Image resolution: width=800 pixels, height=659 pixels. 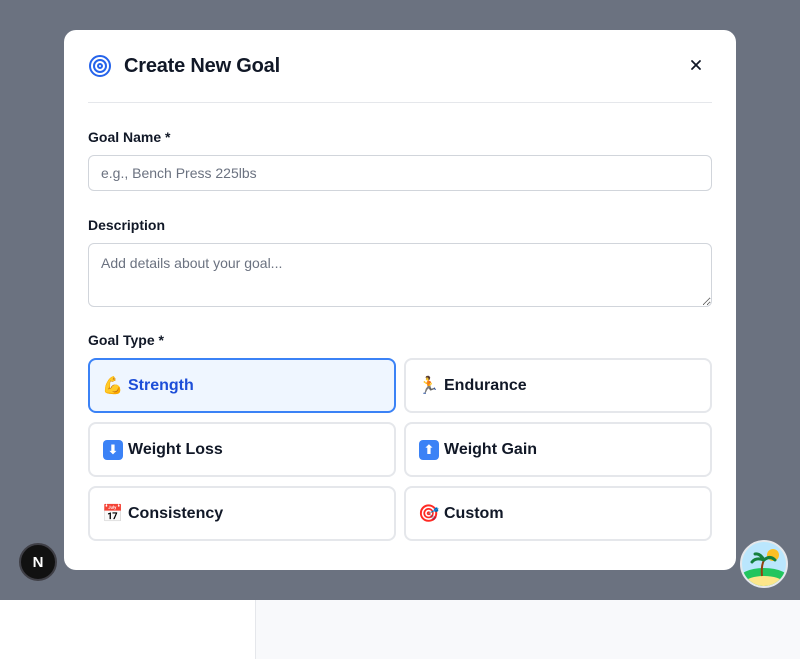 What do you see at coordinates (558, 513) in the screenshot?
I see `goal-type-custom: 🎯 Custom` at bounding box center [558, 513].